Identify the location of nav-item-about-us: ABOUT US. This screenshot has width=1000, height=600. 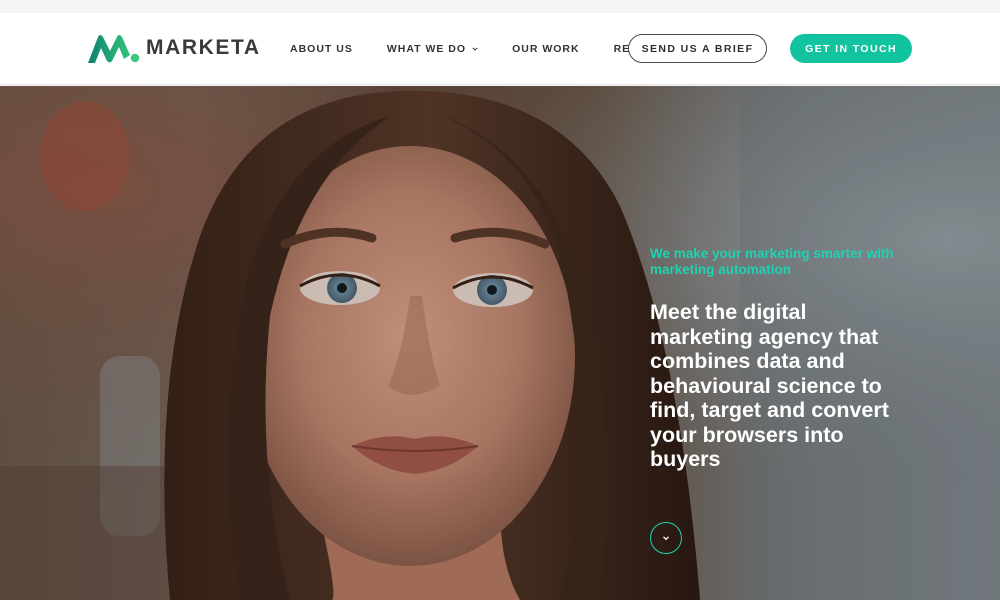
(321, 49).